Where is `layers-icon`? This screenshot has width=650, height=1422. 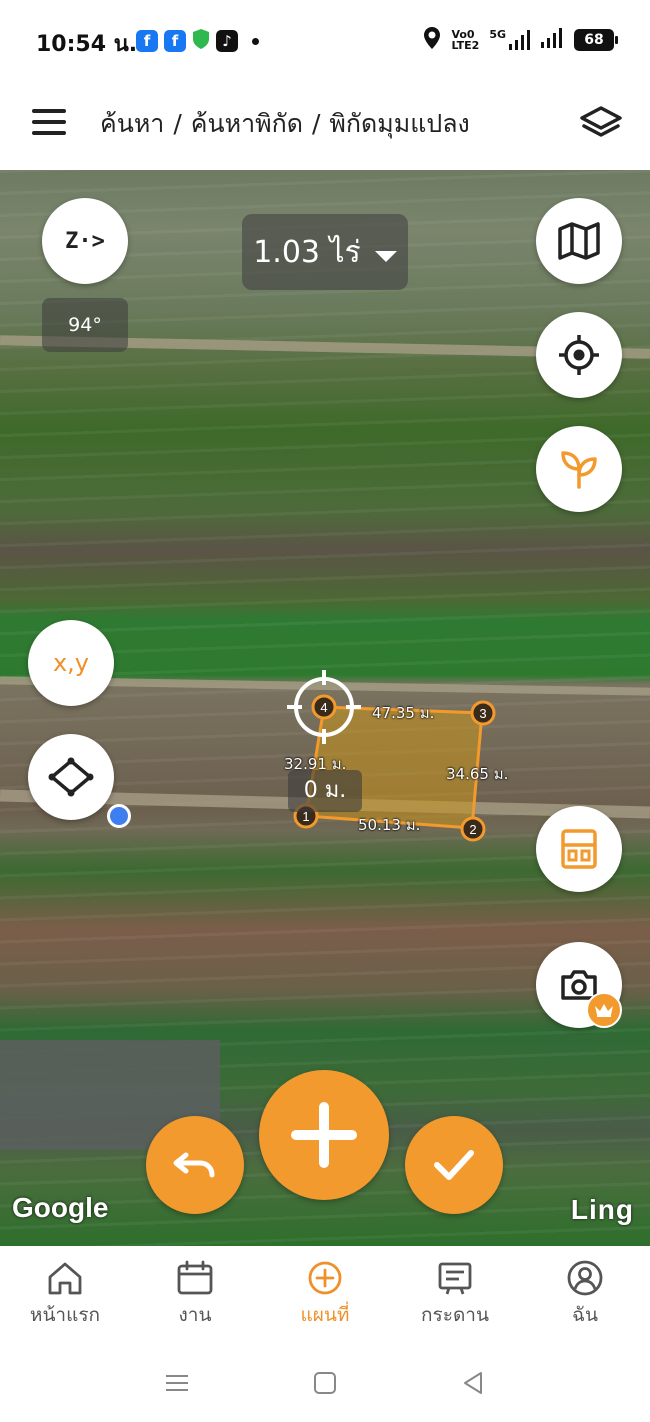 layers-icon is located at coordinates (601, 121).